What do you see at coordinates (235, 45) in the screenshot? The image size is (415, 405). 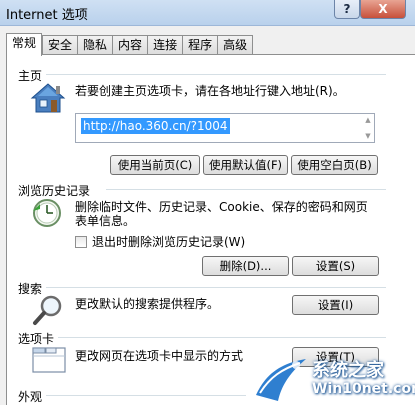 I see `tab-advanced: 高级` at bounding box center [235, 45].